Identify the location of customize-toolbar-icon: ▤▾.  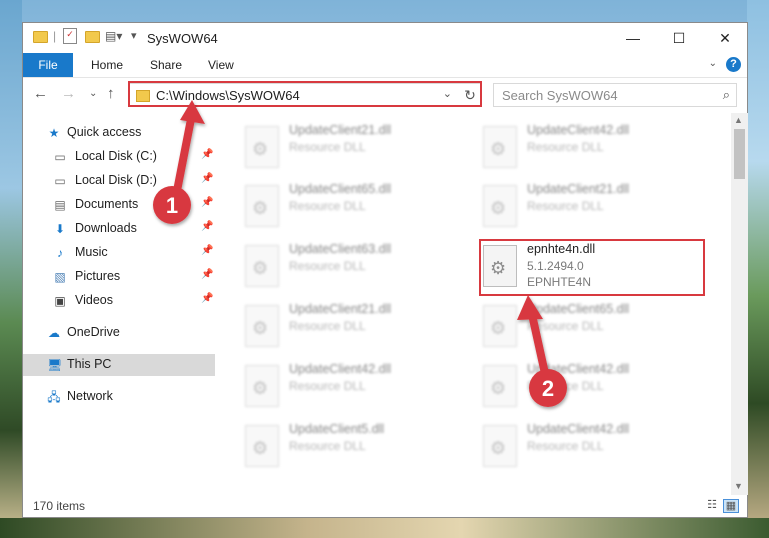
(113, 36).